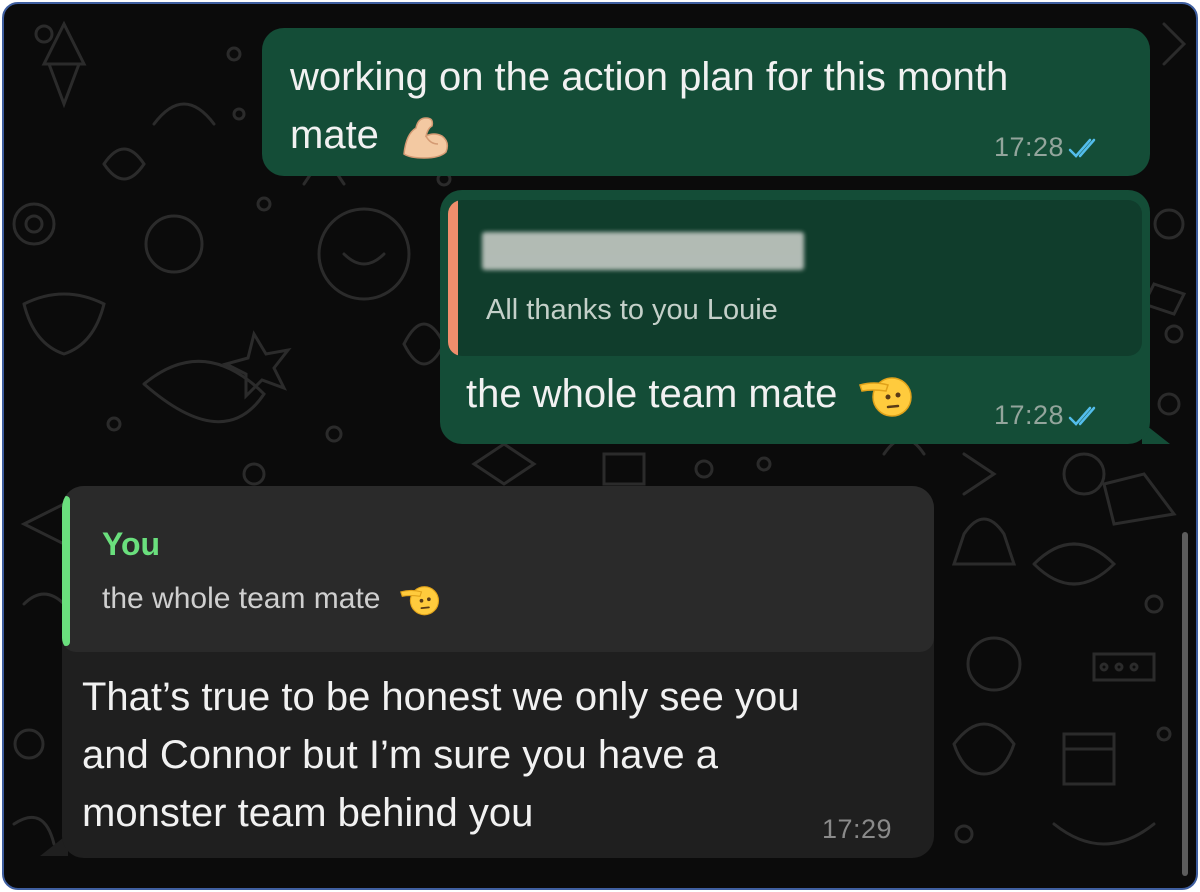  I want to click on quoted-text: the whole team mate, so click(271, 599).